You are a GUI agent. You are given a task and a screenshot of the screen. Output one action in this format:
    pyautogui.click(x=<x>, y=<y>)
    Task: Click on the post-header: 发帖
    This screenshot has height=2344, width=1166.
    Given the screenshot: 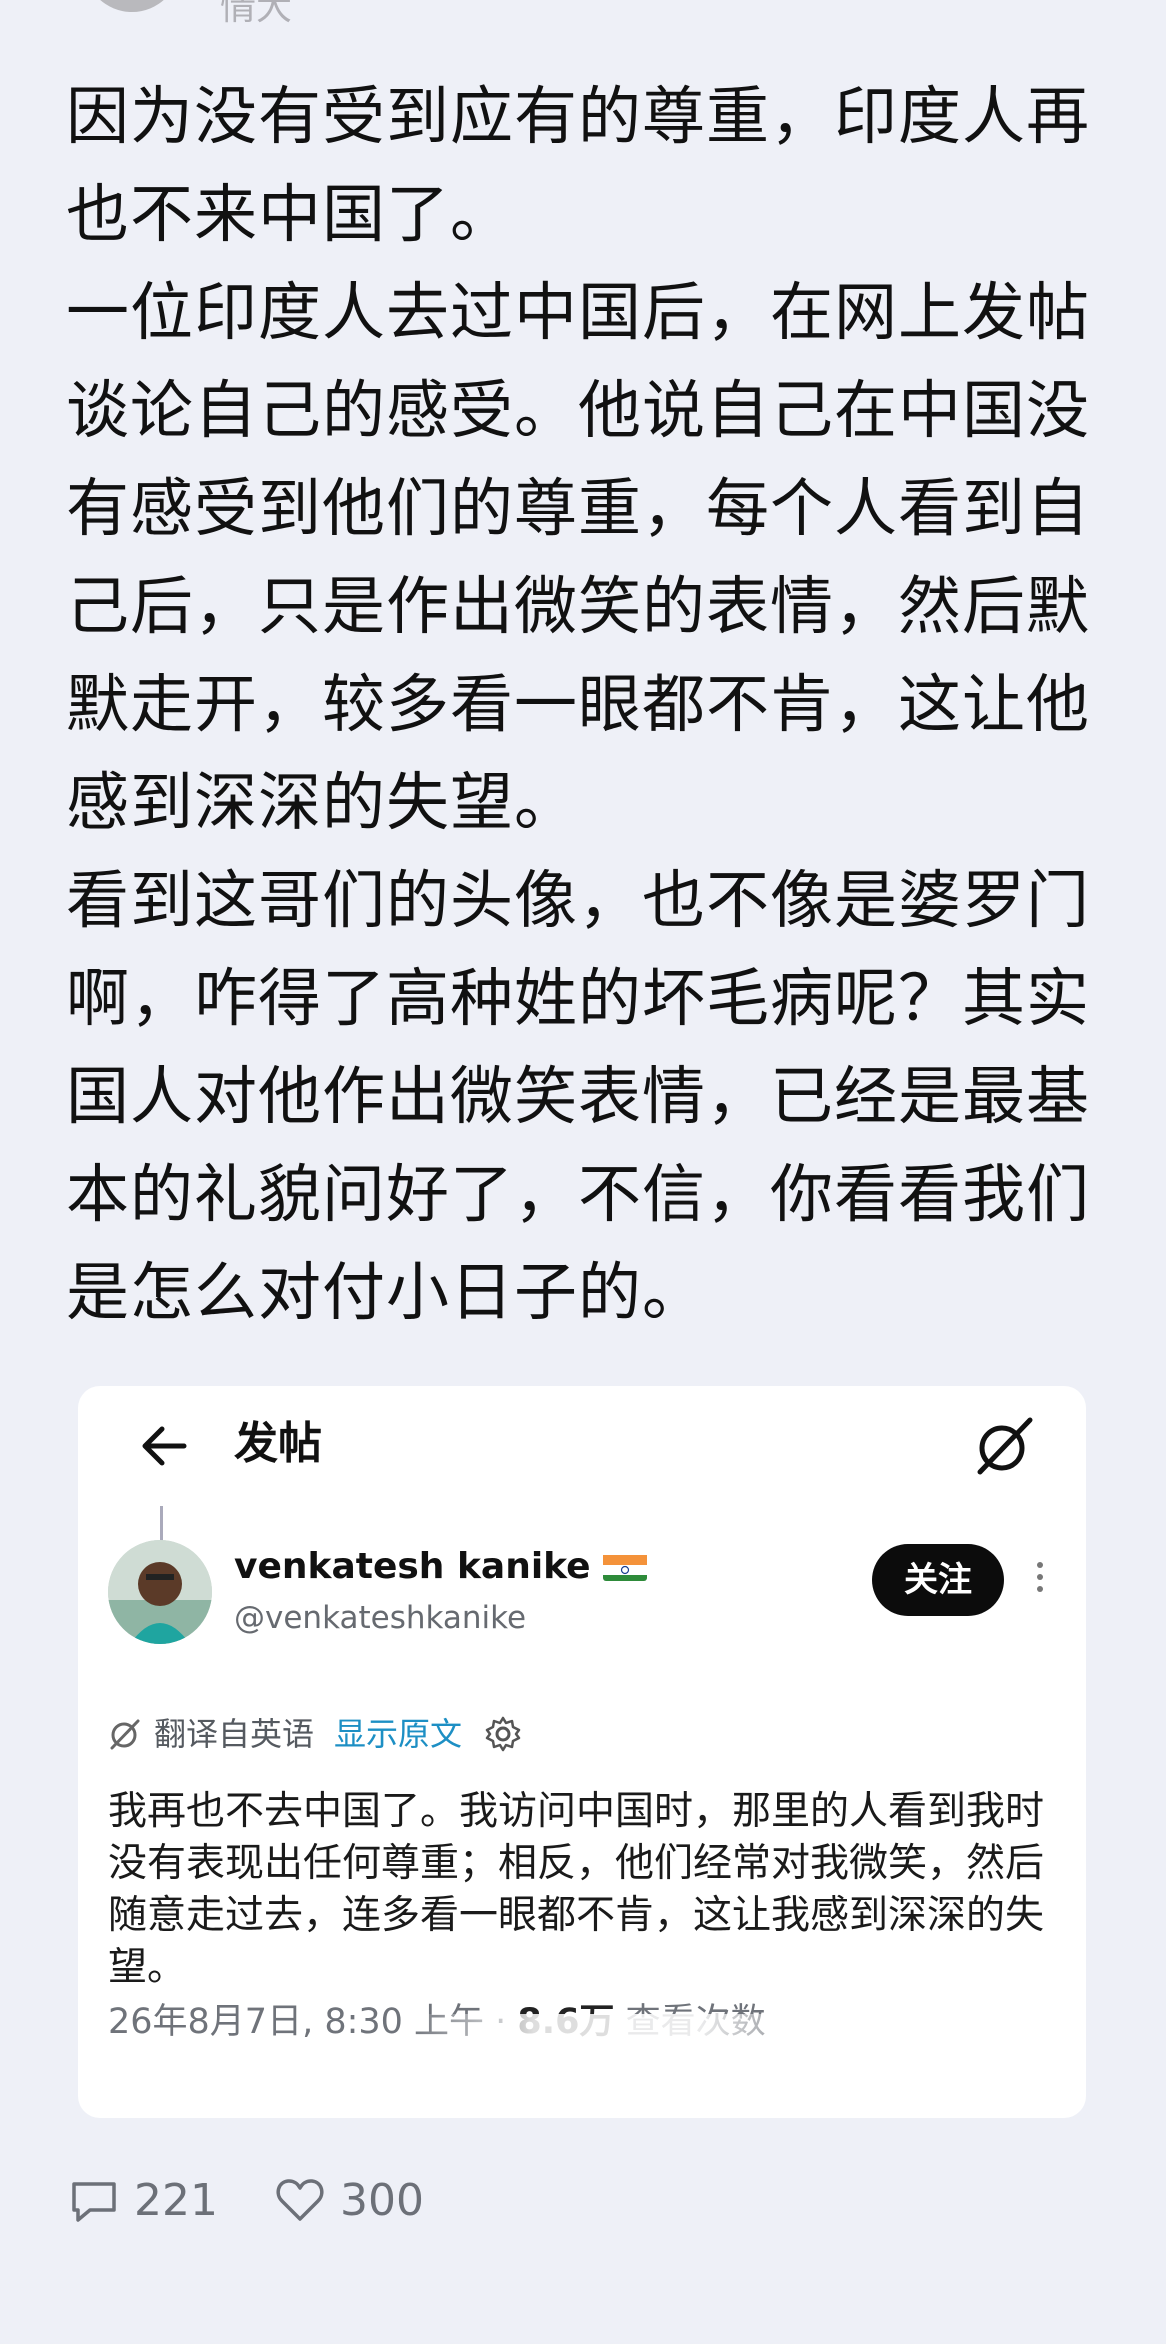 What is the action you would take?
    pyautogui.click(x=582, y=1446)
    